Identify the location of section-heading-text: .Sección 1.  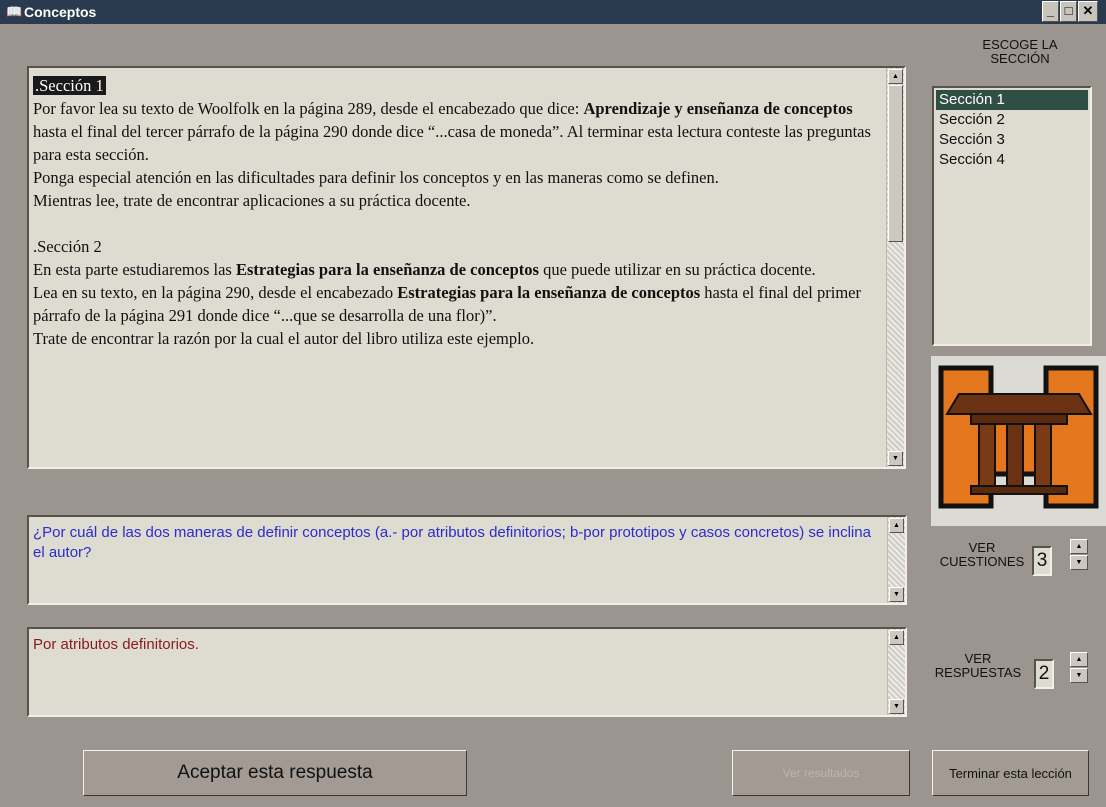
(69, 85).